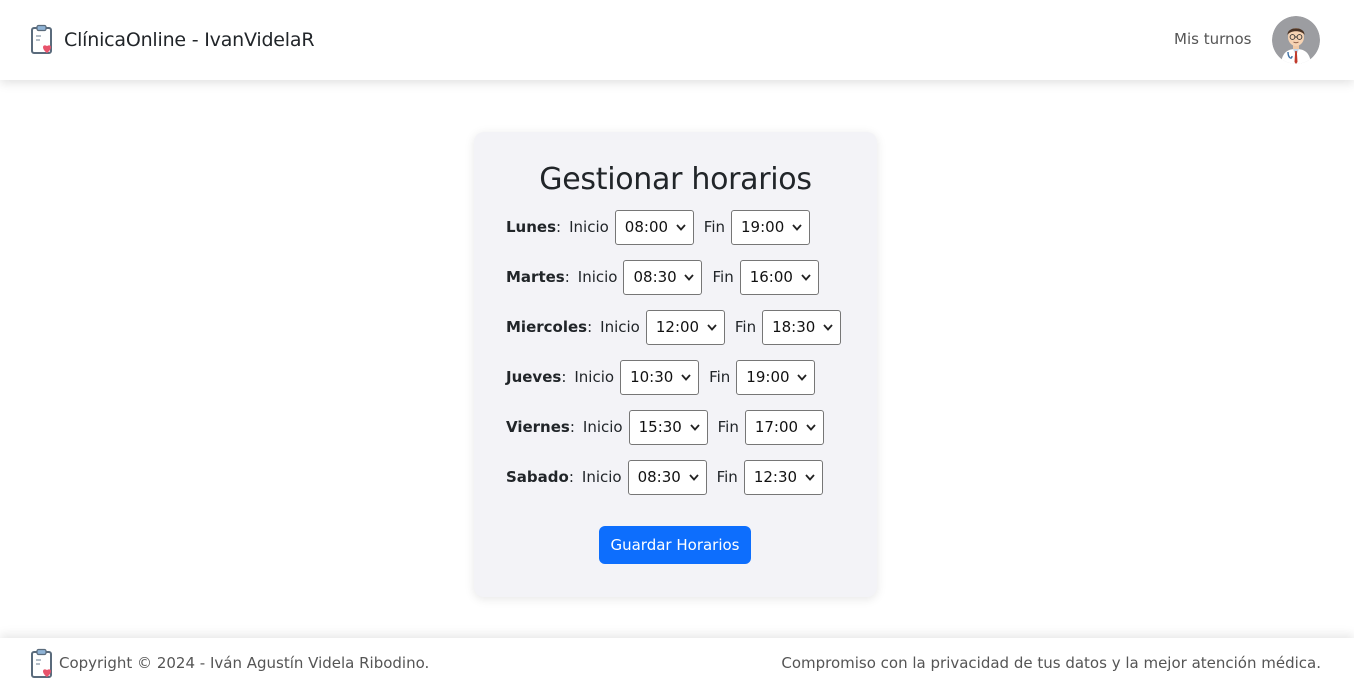  What do you see at coordinates (534, 377) in the screenshot?
I see `day-label: Jueves` at bounding box center [534, 377].